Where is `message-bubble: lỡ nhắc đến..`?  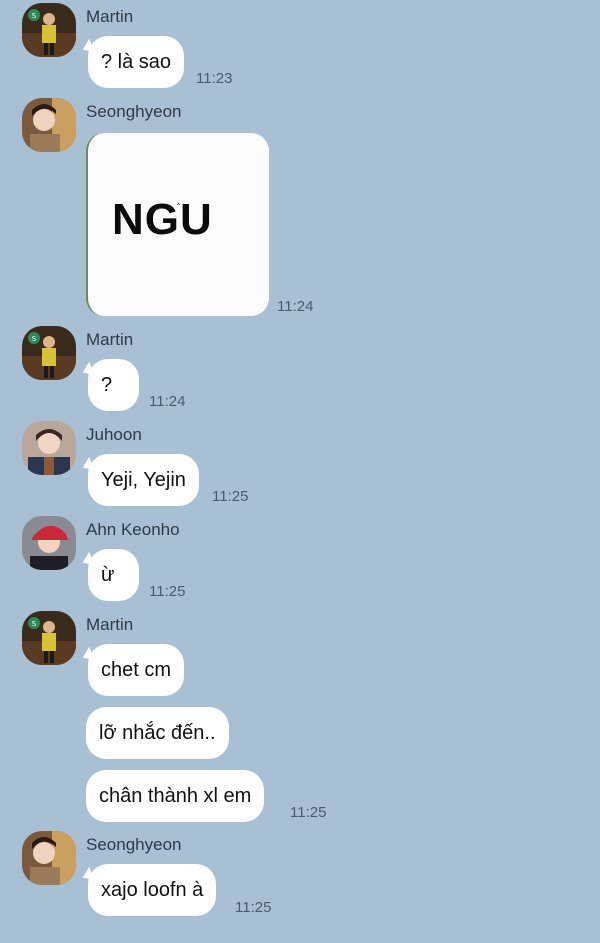
message-bubble: lỡ nhắc đến.. is located at coordinates (157, 733).